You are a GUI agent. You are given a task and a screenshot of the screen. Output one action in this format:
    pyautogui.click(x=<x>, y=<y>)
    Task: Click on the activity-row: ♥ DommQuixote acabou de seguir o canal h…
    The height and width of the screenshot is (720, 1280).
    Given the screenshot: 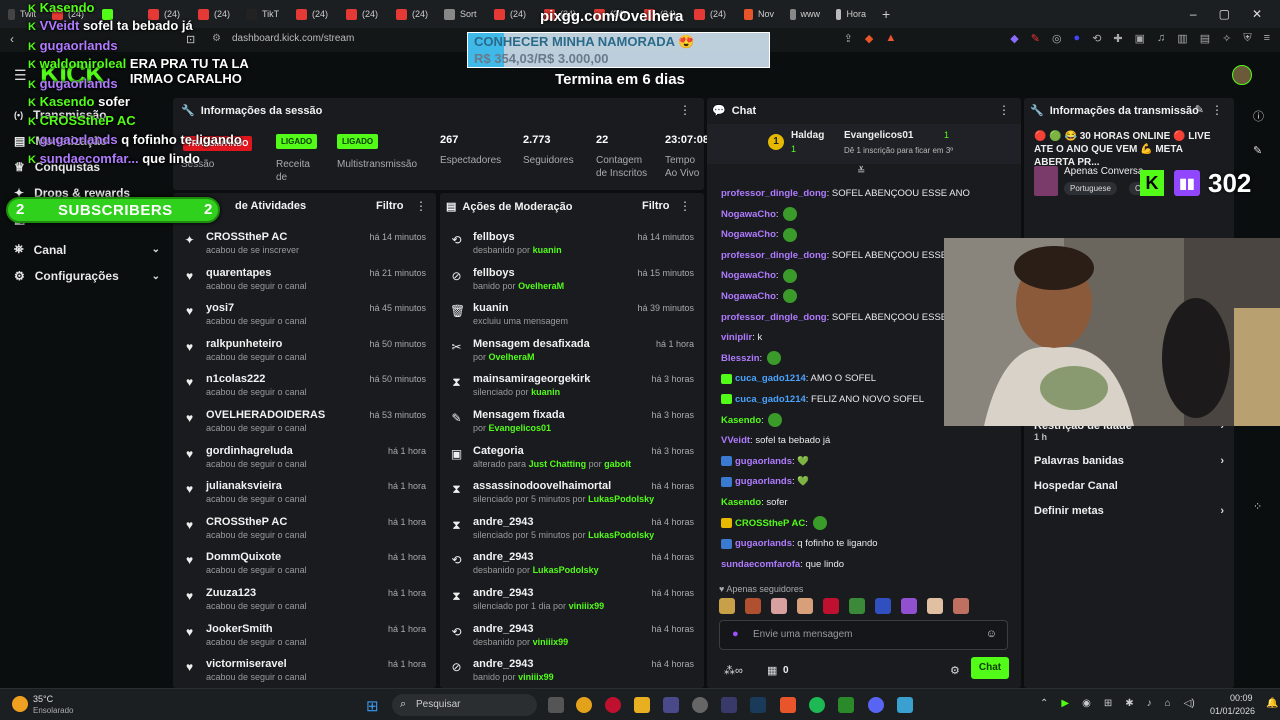 What is the action you would take?
    pyautogui.click(x=304, y=567)
    